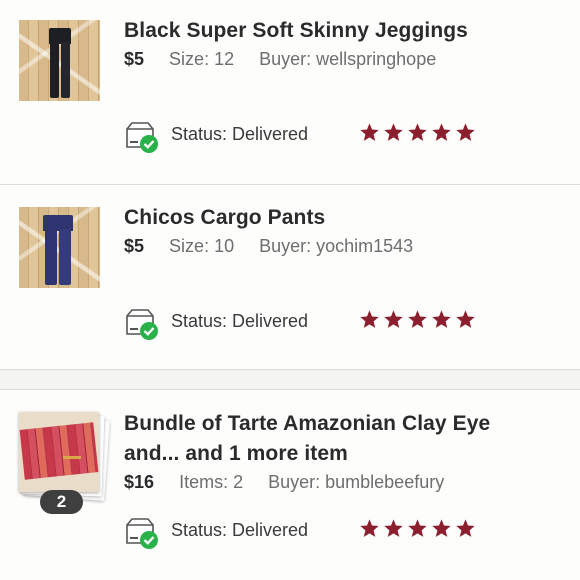  I want to click on item-count: Items: 2, so click(211, 482).